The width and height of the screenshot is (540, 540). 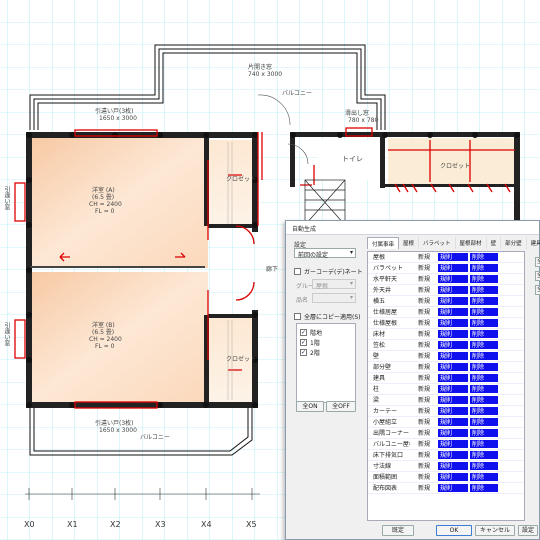 I want to click on preset-select: 前回の設定 ▾, so click(x=325, y=253).